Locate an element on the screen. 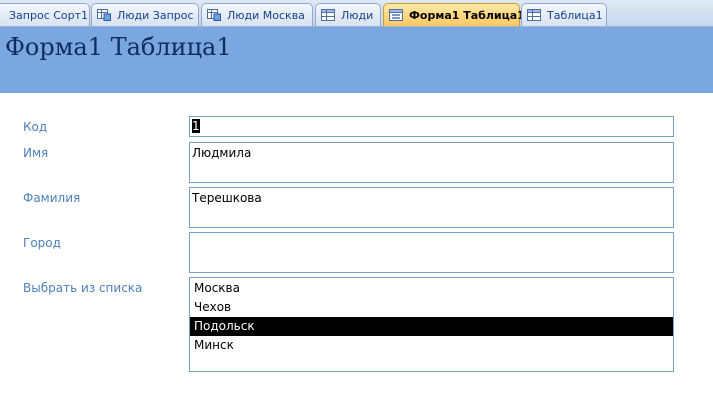 The height and width of the screenshot is (402, 713). tab-zapros-sort1: Запрос Сорт1 is located at coordinates (45, 14).